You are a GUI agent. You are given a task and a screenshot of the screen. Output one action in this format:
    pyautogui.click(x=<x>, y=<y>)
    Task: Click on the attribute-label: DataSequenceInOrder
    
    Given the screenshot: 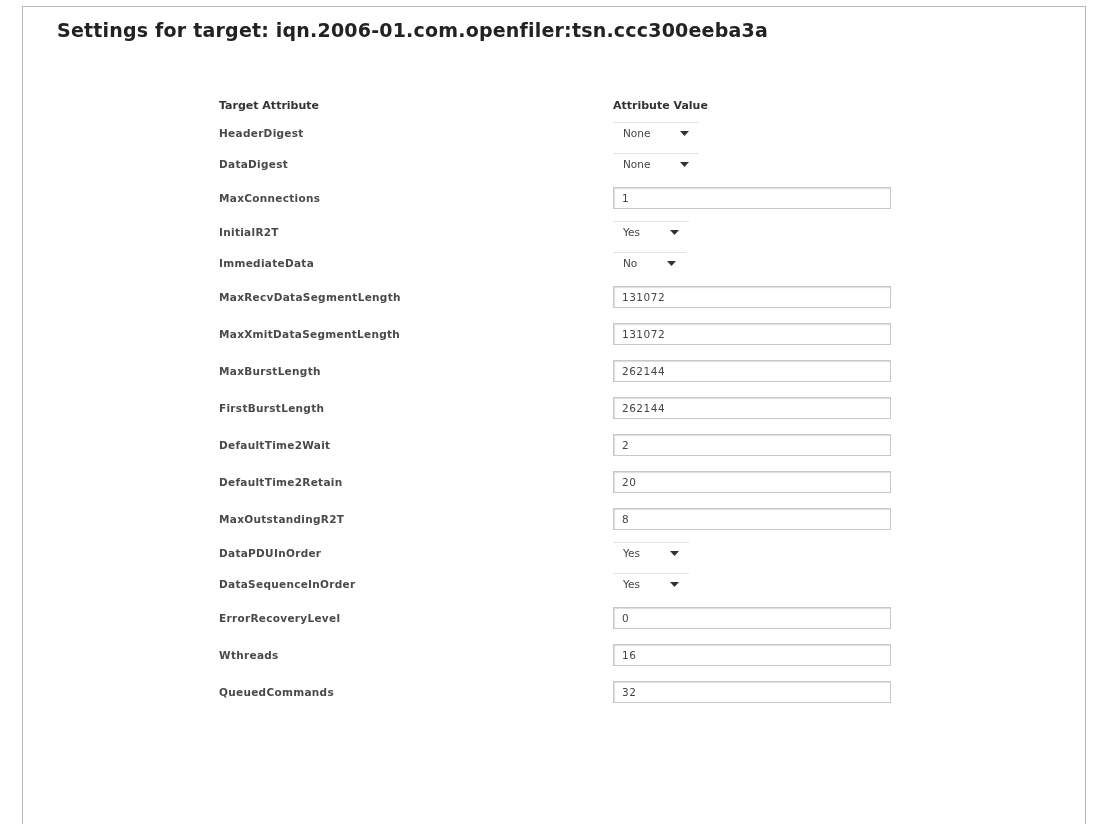 What is the action you would take?
    pyautogui.click(x=288, y=584)
    